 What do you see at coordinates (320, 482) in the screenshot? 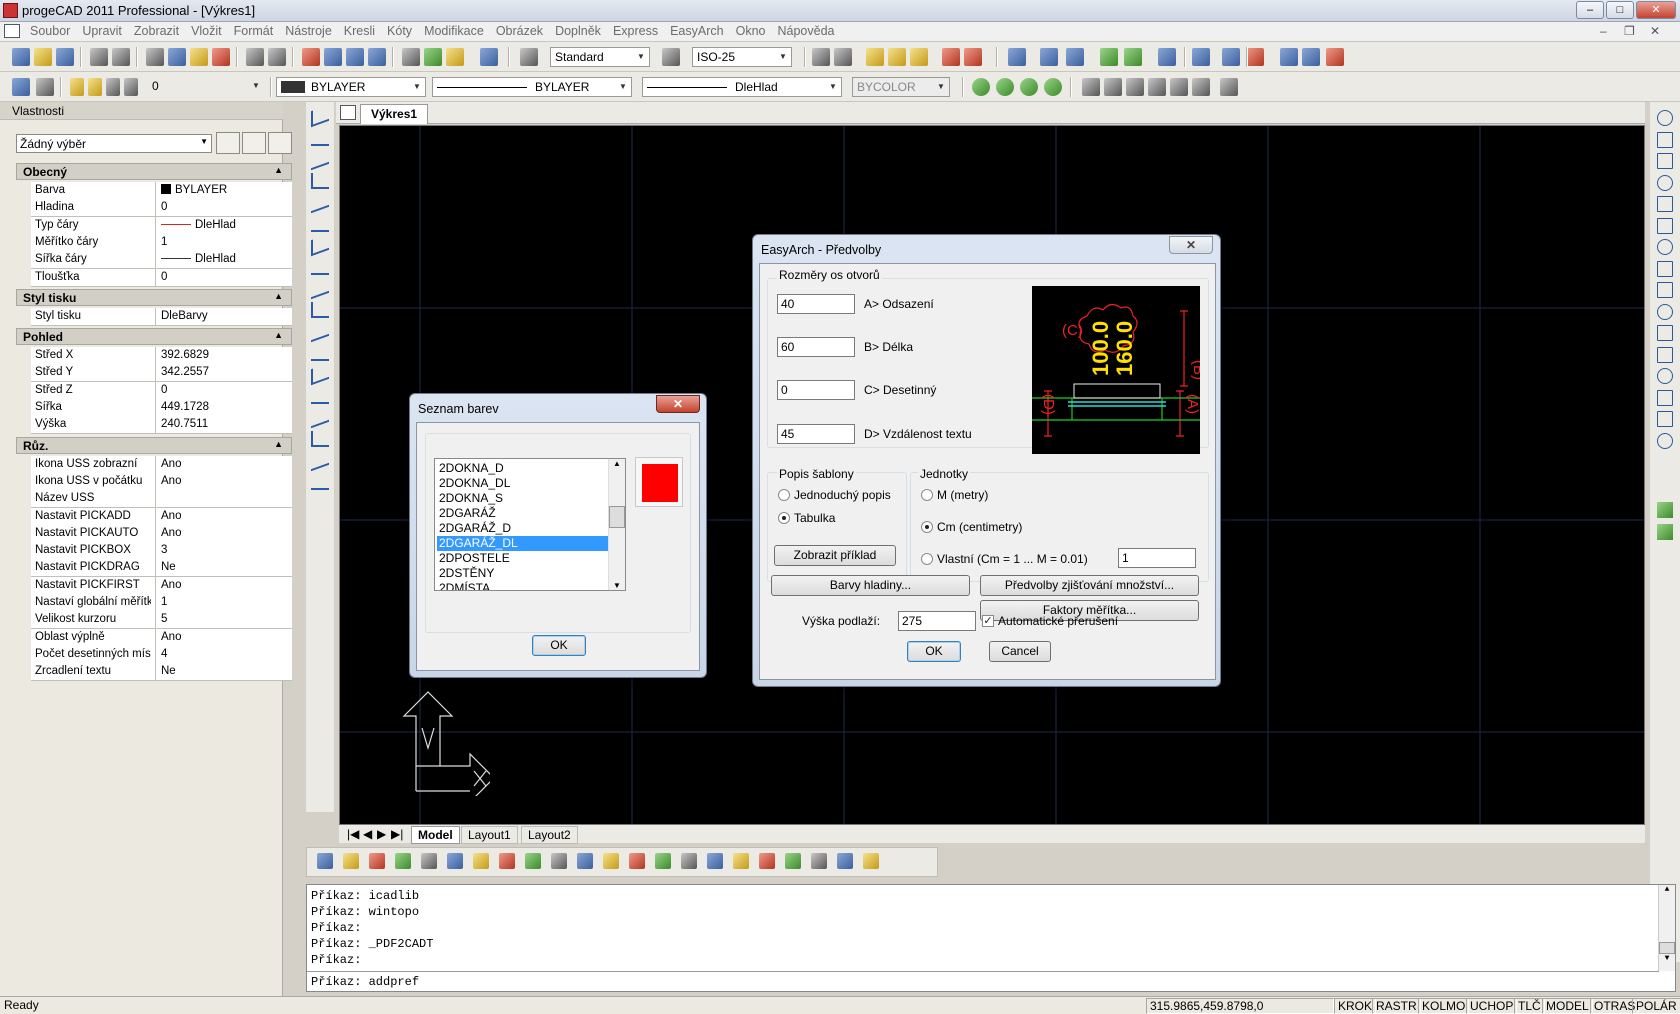
I see `text-icon` at bounding box center [320, 482].